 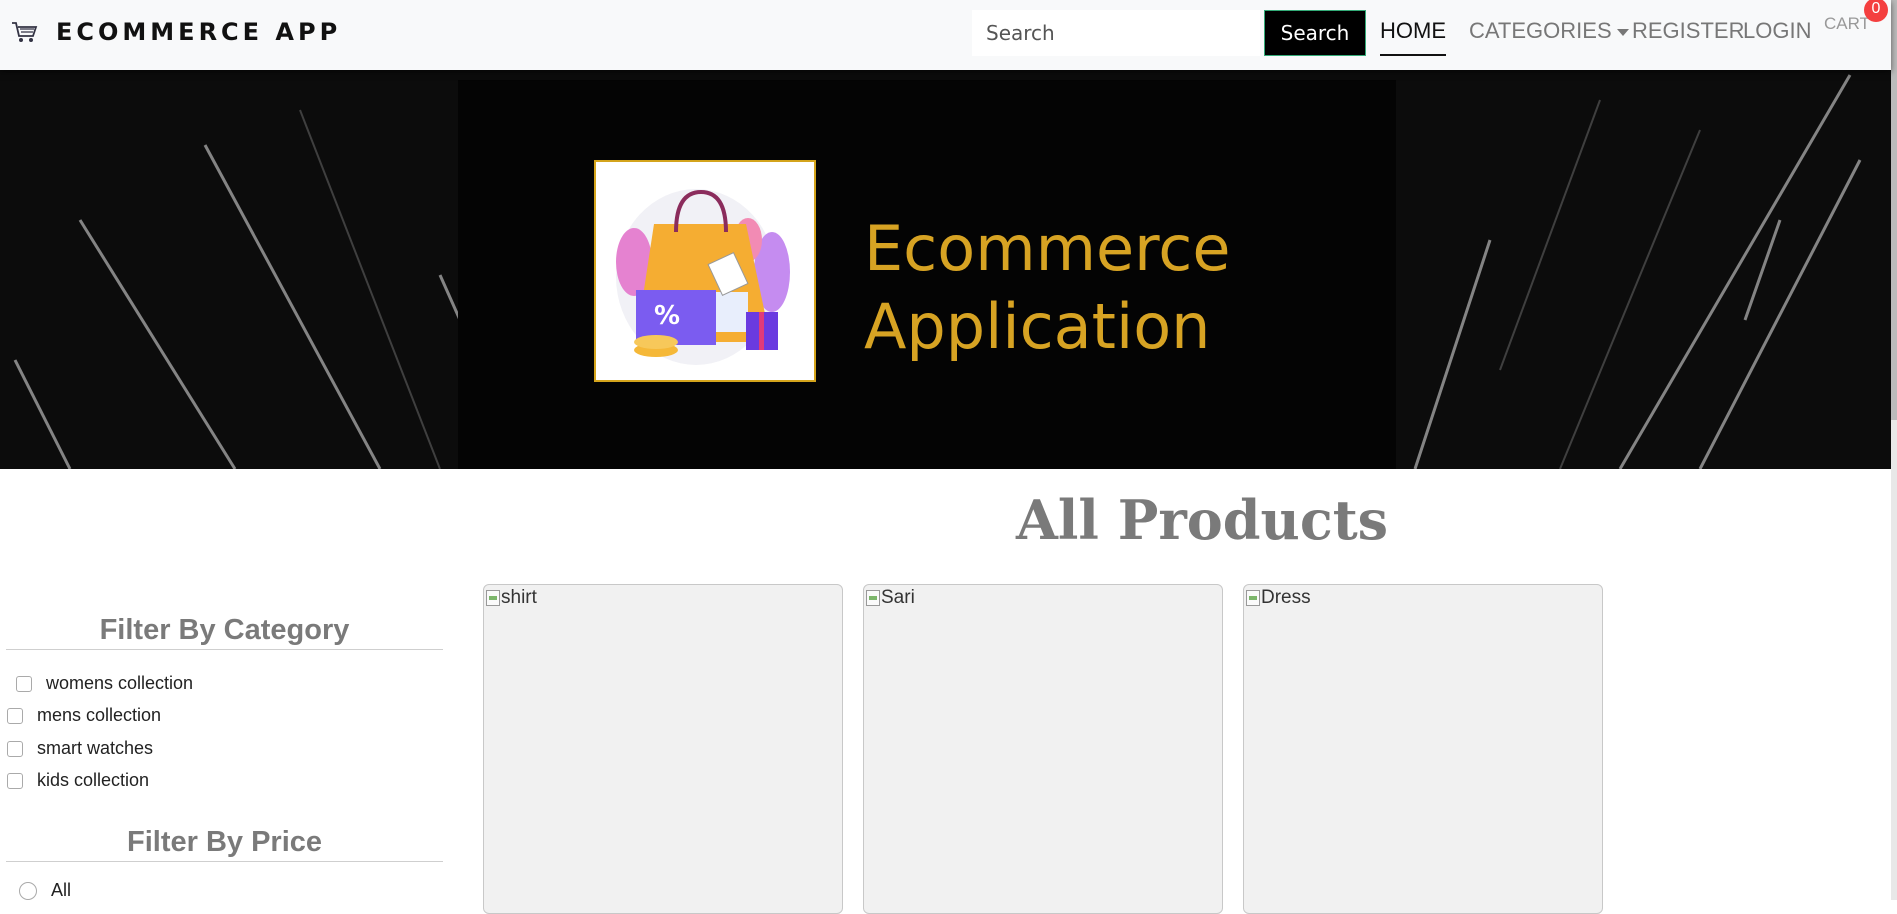 I want to click on filter-price-option: All, so click(x=45, y=890).